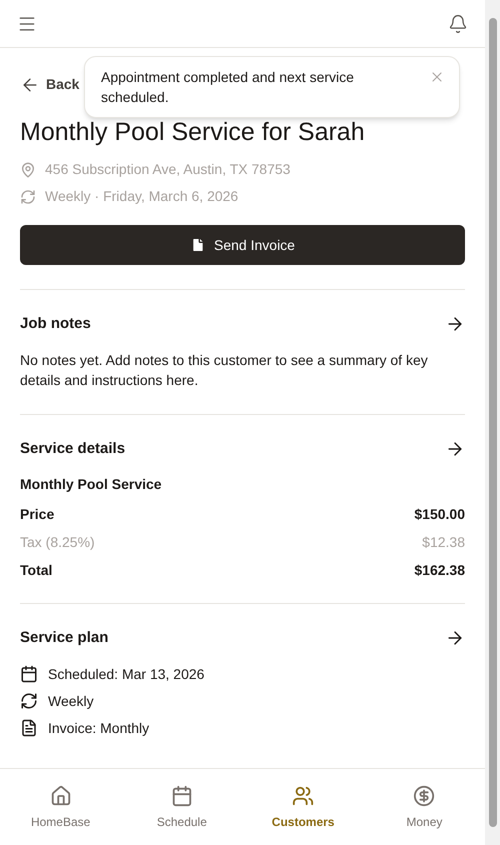  What do you see at coordinates (36, 570) in the screenshot?
I see `price-label: Total` at bounding box center [36, 570].